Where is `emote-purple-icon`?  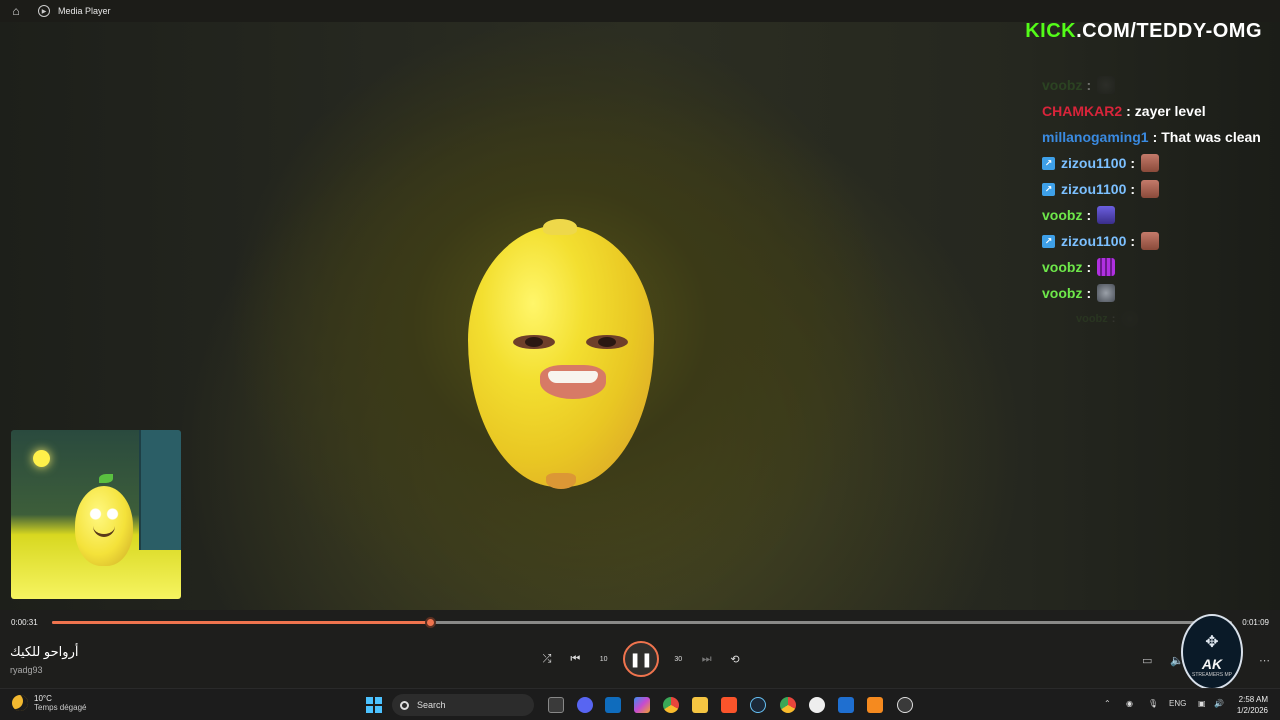
emote-purple-icon is located at coordinates (1106, 267).